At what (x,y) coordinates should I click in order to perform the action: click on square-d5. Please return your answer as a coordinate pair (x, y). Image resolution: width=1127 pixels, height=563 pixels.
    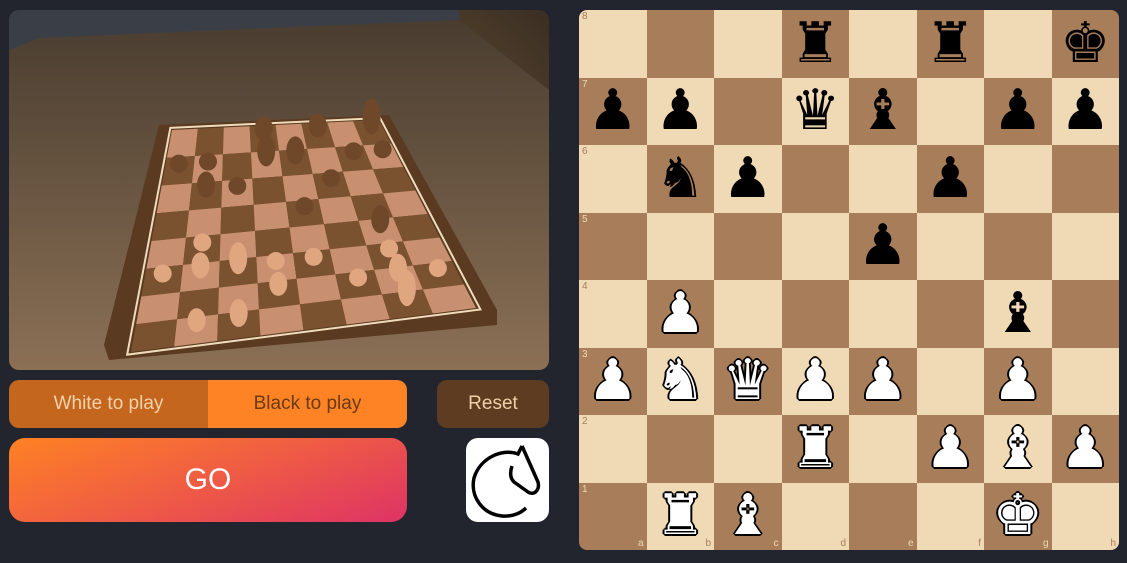
    Looking at the image, I should click on (815, 246).